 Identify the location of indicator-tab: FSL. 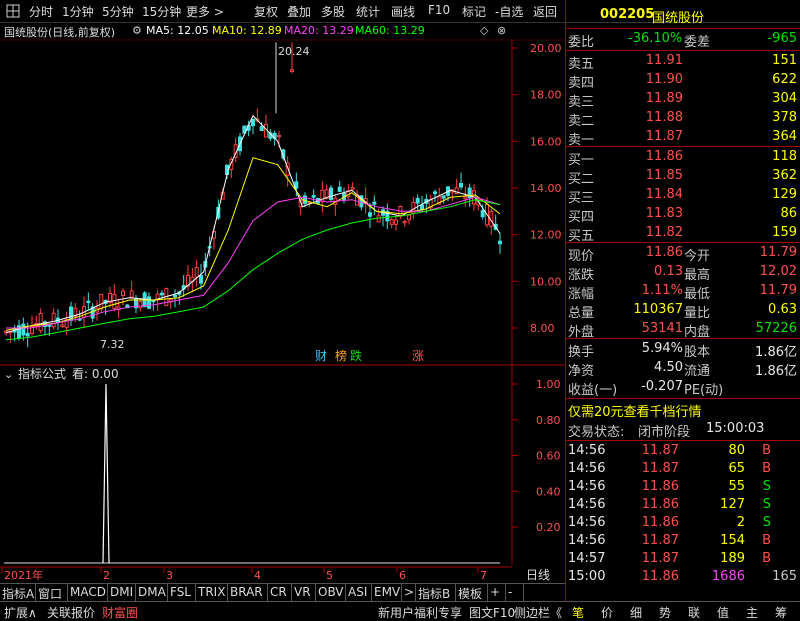
(180, 592).